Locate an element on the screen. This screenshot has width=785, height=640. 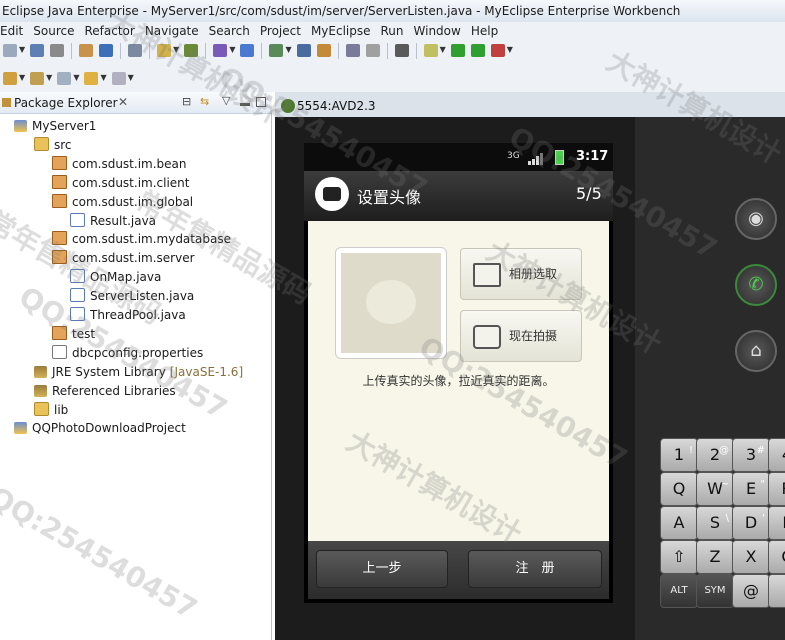
keyboard-key: Q is located at coordinates (679, 489).